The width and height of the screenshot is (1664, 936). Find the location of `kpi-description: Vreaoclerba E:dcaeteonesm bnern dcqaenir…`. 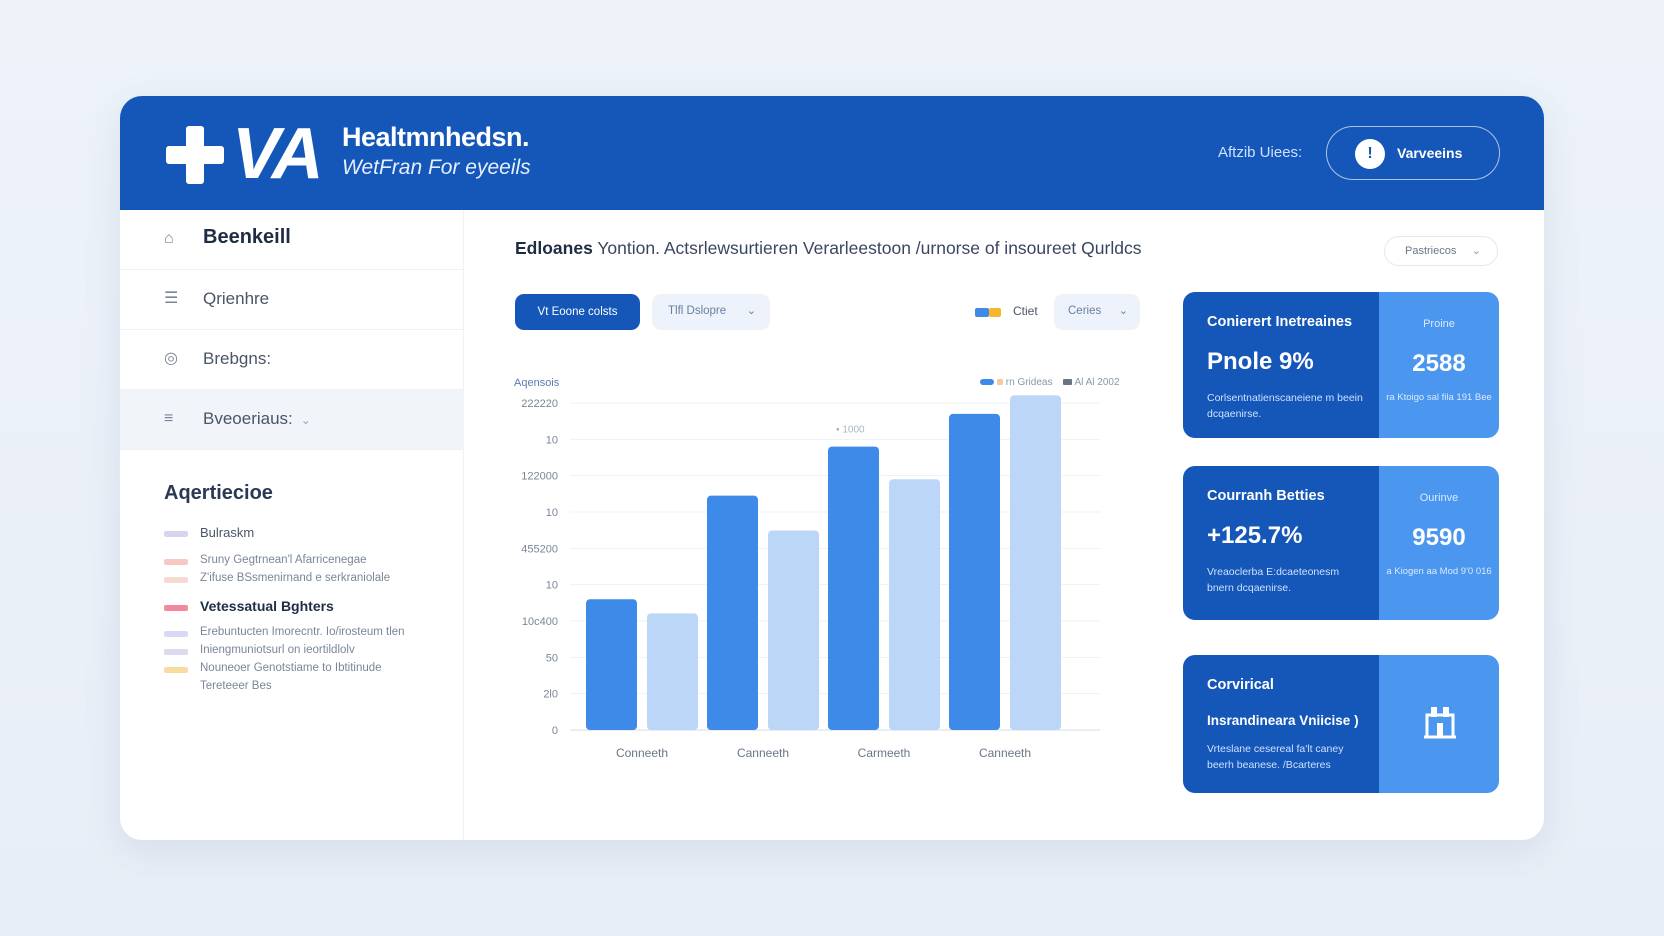

kpi-description: Vreaoclerba E:dcaeteonesm bnern dcqaenir… is located at coordinates (1273, 580).